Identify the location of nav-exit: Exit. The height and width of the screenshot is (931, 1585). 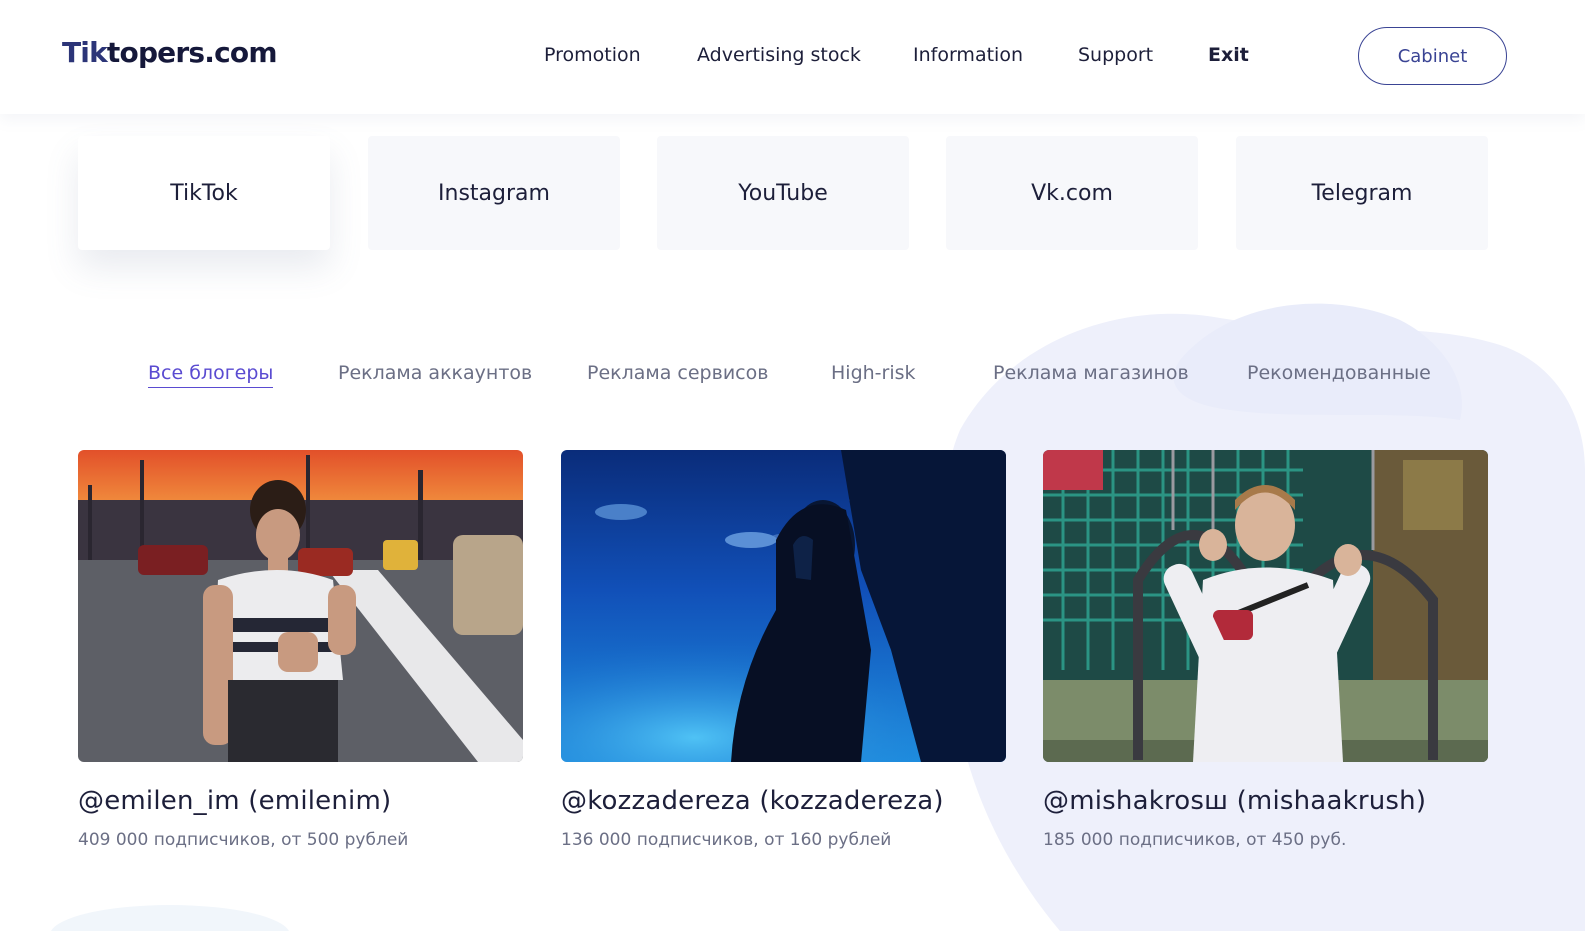
(1228, 55).